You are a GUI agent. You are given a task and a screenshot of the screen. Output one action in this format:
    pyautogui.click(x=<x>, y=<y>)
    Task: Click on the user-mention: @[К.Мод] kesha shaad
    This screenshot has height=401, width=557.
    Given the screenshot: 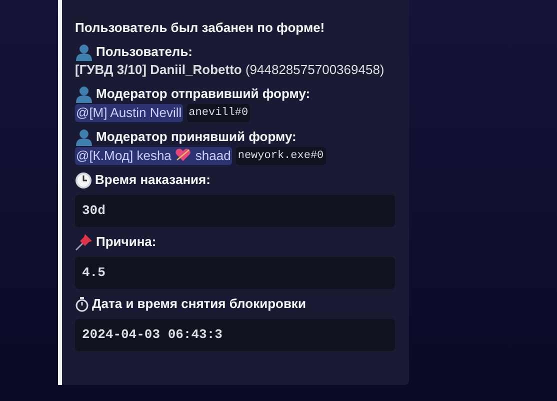 What is the action you would take?
    pyautogui.click(x=153, y=156)
    